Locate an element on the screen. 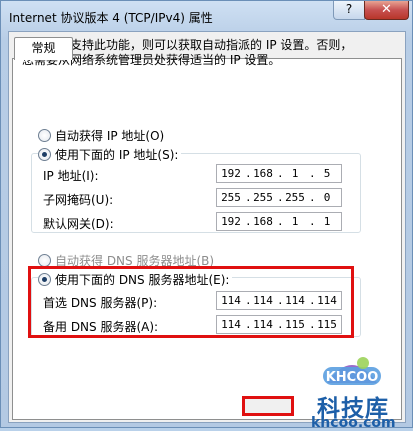 The height and width of the screenshot is (431, 413). watermark-domain: khcoo.com is located at coordinates (353, 423).